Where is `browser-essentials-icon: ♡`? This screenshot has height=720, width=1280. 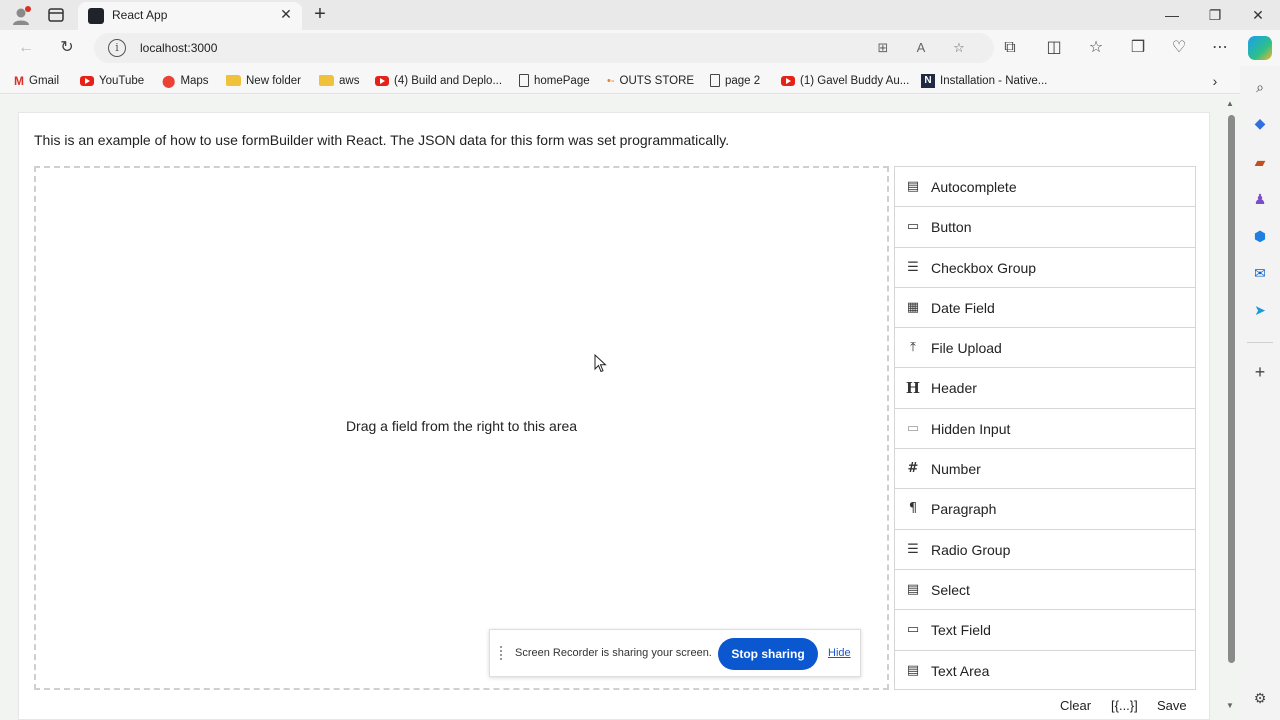
browser-essentials-icon: ♡ is located at coordinates (1179, 48).